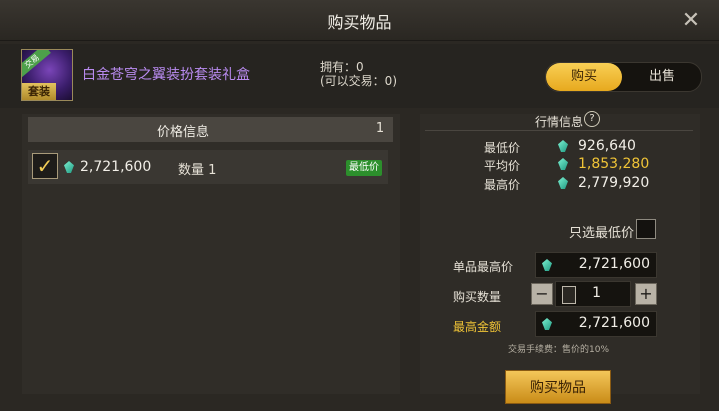  Describe the element at coordinates (502, 148) in the screenshot. I see `lowest-price-label: 最低价` at that location.